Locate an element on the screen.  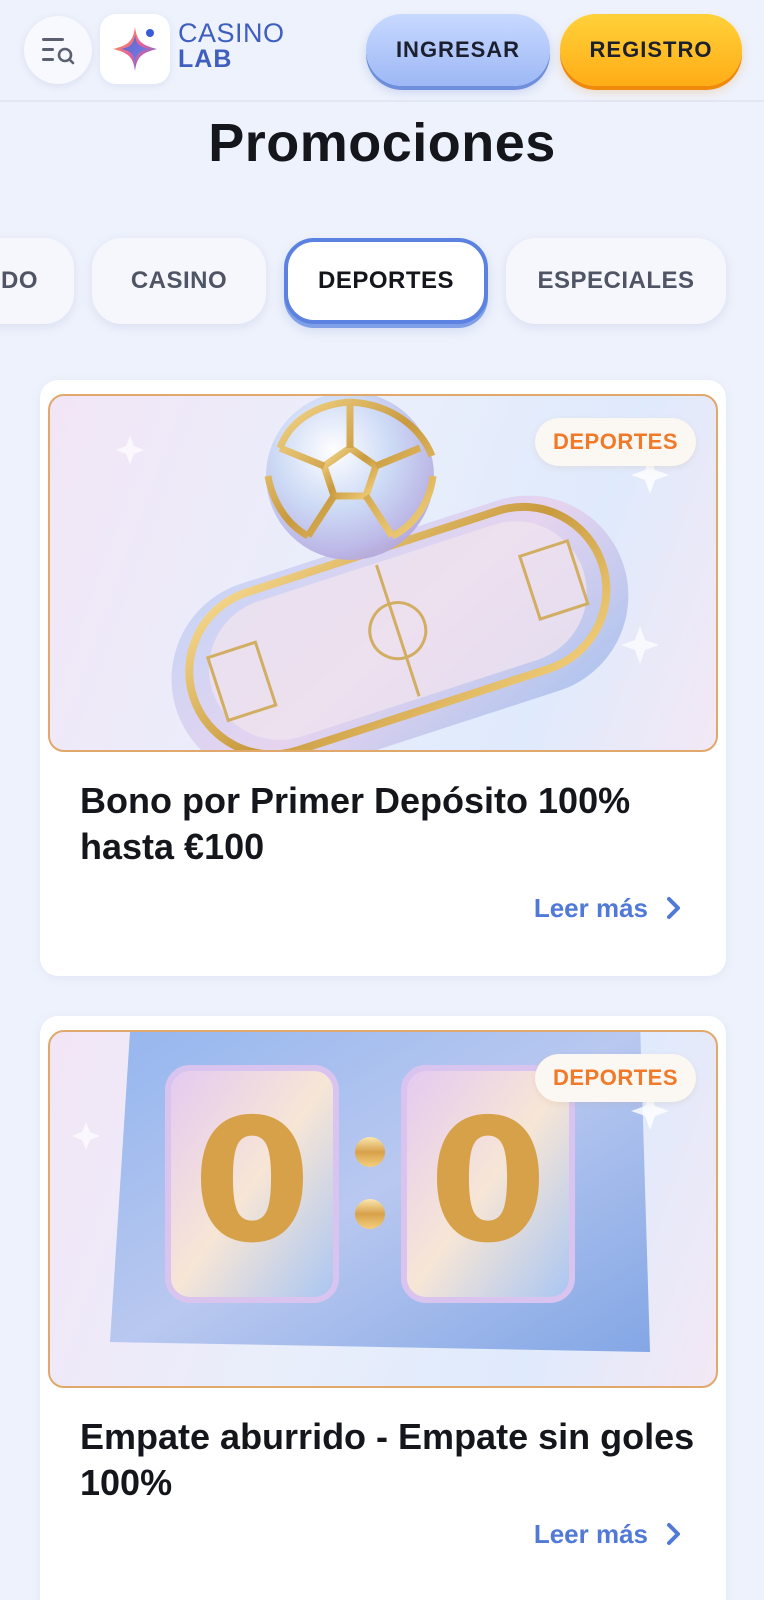
tab-label: DO is located at coordinates (19, 280).